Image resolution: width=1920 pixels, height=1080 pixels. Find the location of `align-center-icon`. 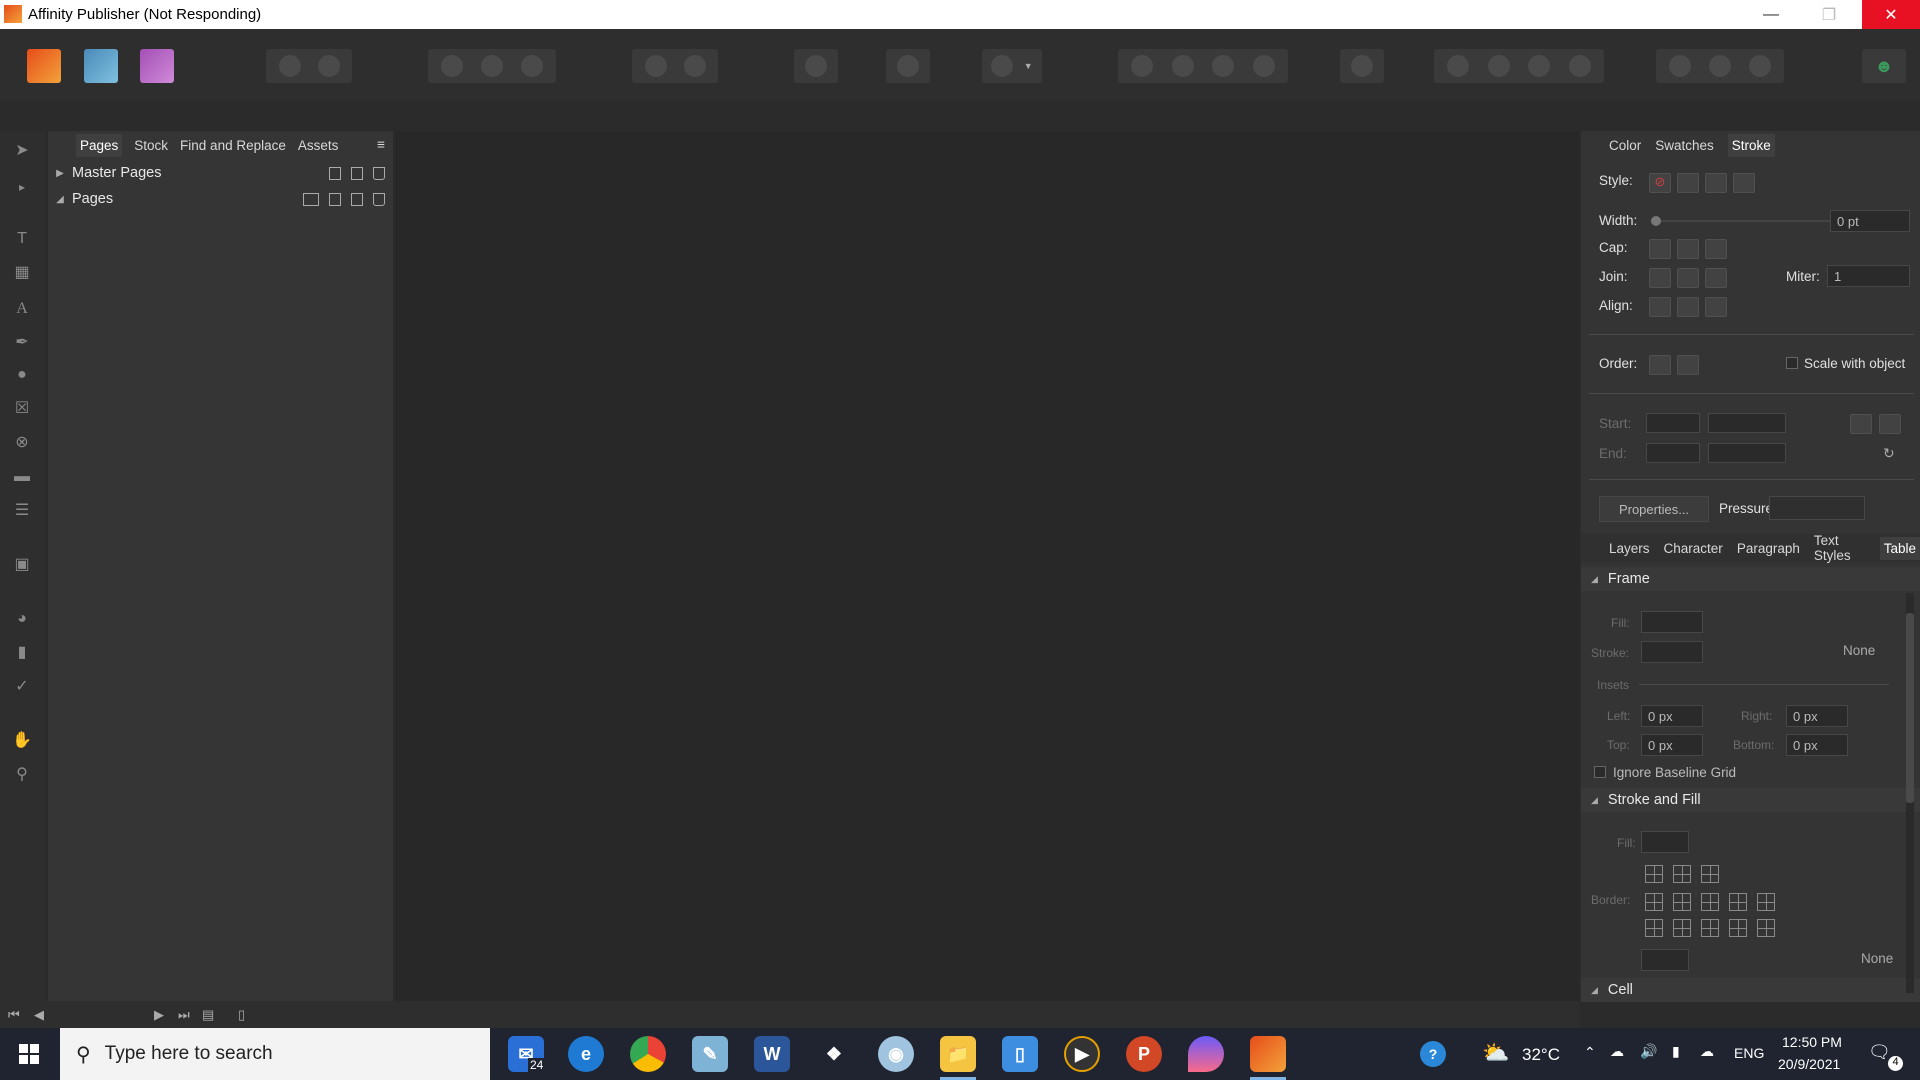

align-center-icon is located at coordinates (1660, 307).